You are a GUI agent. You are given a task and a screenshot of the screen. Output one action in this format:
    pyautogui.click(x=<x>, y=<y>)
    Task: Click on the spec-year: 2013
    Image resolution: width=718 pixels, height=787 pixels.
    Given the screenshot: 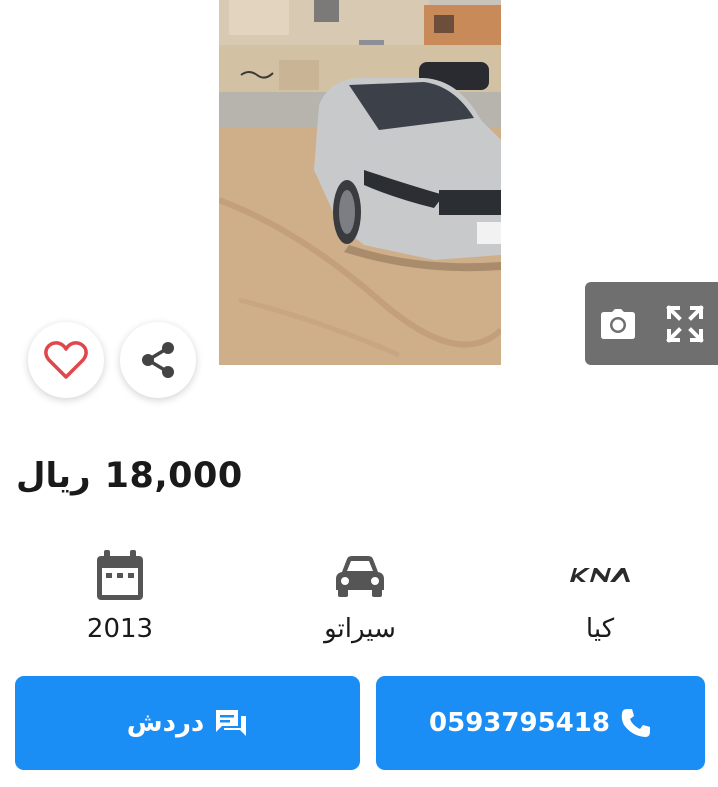 What is the action you would take?
    pyautogui.click(x=120, y=600)
    